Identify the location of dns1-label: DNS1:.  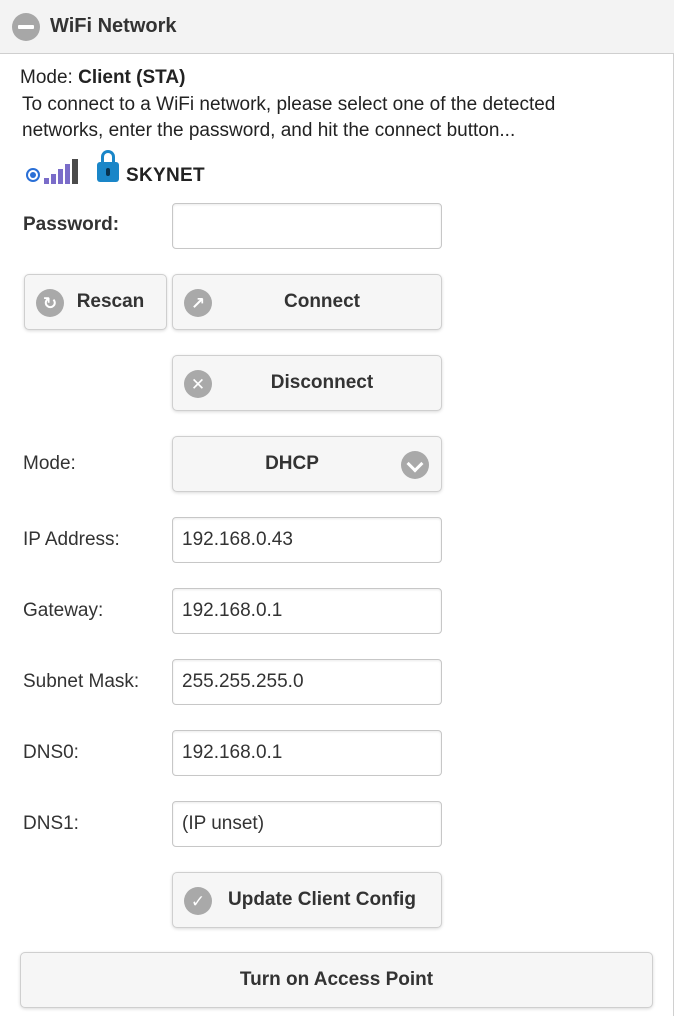
(51, 823).